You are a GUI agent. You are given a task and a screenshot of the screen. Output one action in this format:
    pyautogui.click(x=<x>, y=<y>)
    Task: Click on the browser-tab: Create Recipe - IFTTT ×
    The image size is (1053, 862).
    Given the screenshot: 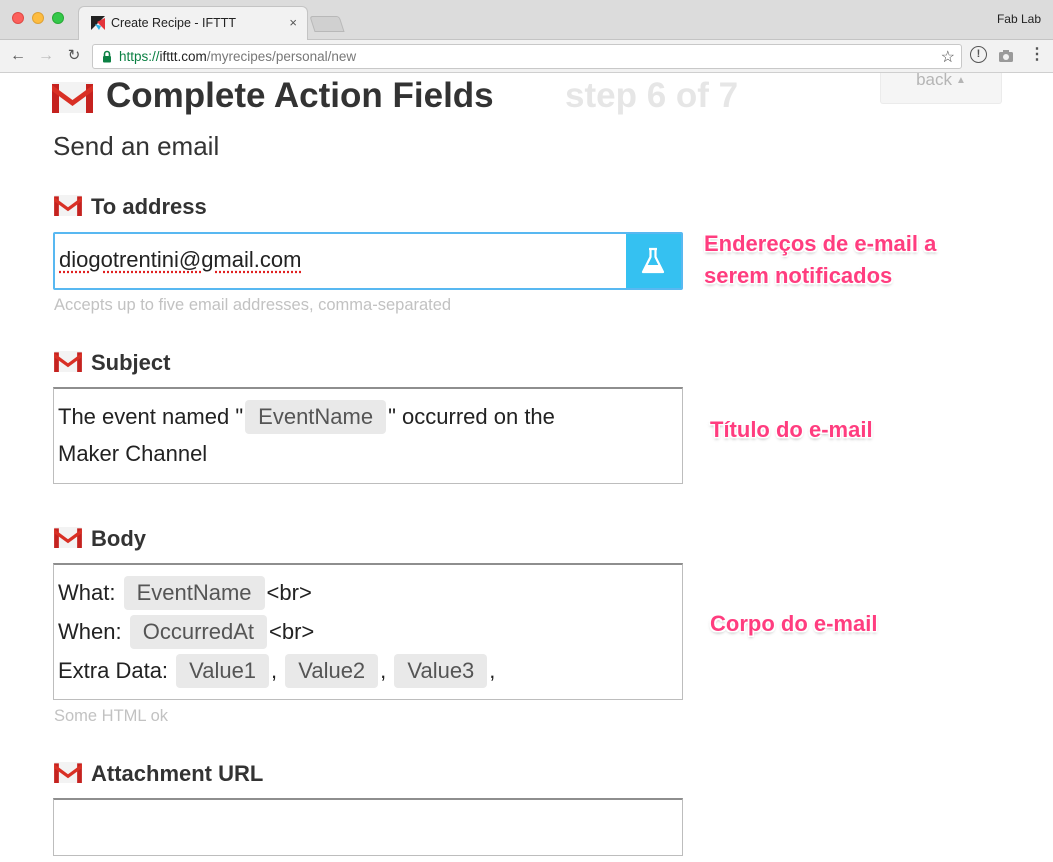 What is the action you would take?
    pyautogui.click(x=193, y=23)
    